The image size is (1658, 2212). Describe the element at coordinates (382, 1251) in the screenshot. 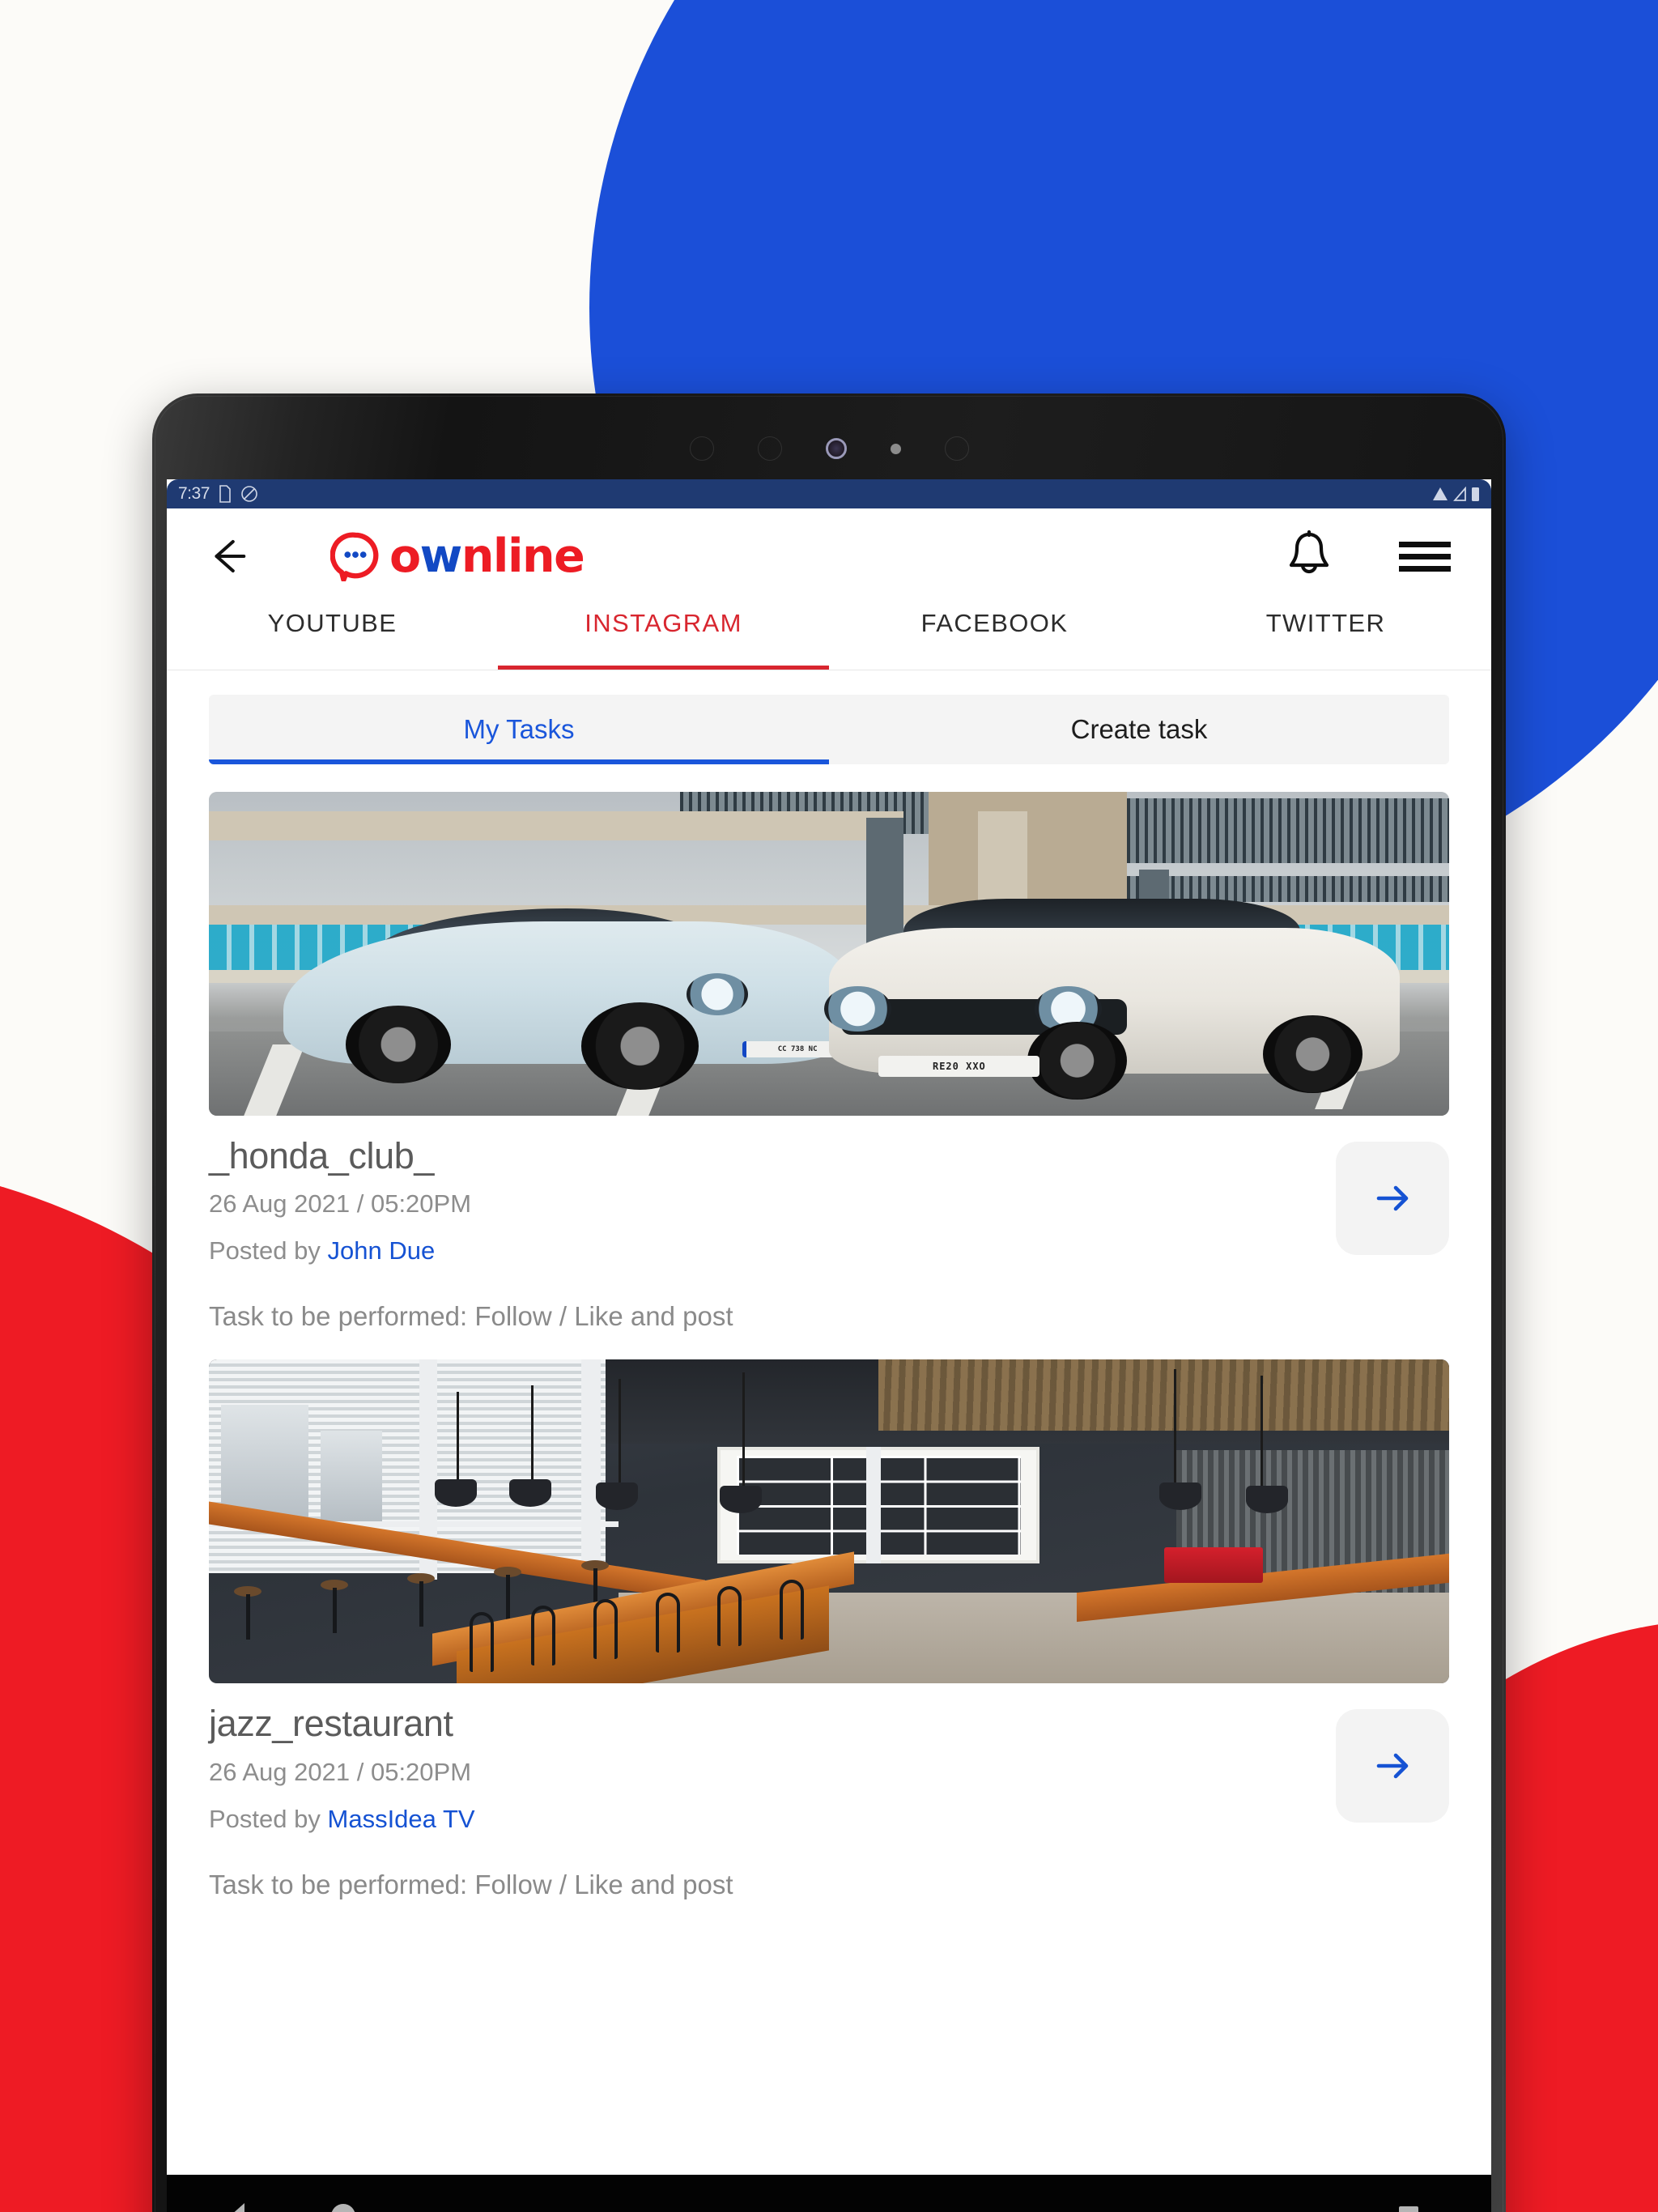

I see `post-author-link: John Due` at that location.